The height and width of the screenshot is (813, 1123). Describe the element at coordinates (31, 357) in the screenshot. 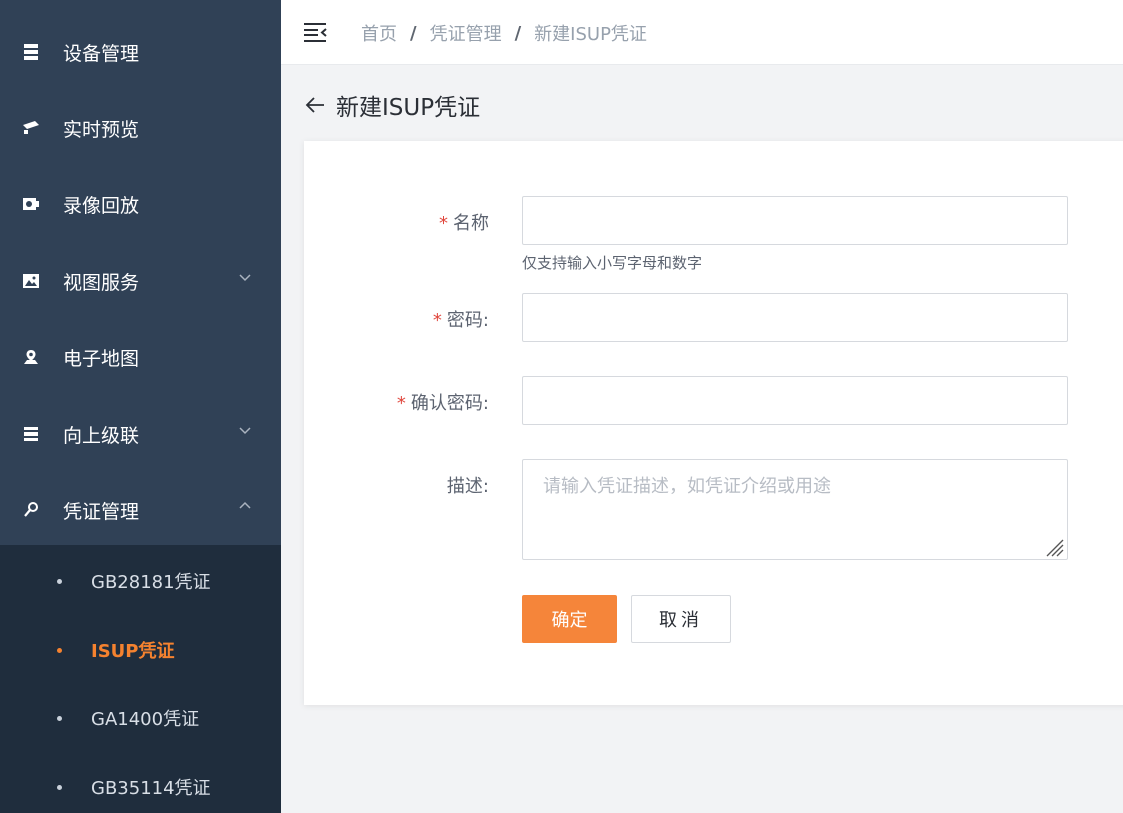

I see `map-pin-icon` at that location.